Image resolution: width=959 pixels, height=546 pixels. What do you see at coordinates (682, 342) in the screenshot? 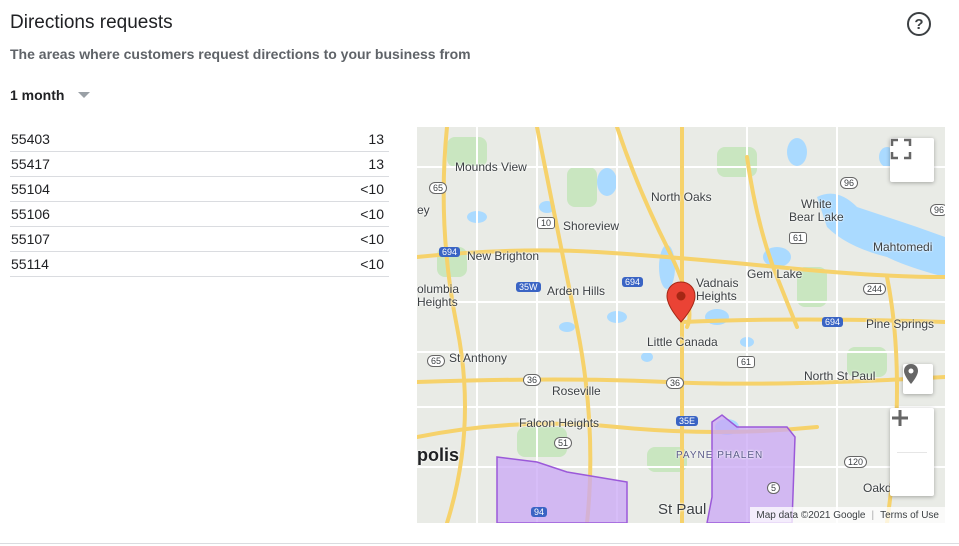
I see `map-label: Little Canada` at bounding box center [682, 342].